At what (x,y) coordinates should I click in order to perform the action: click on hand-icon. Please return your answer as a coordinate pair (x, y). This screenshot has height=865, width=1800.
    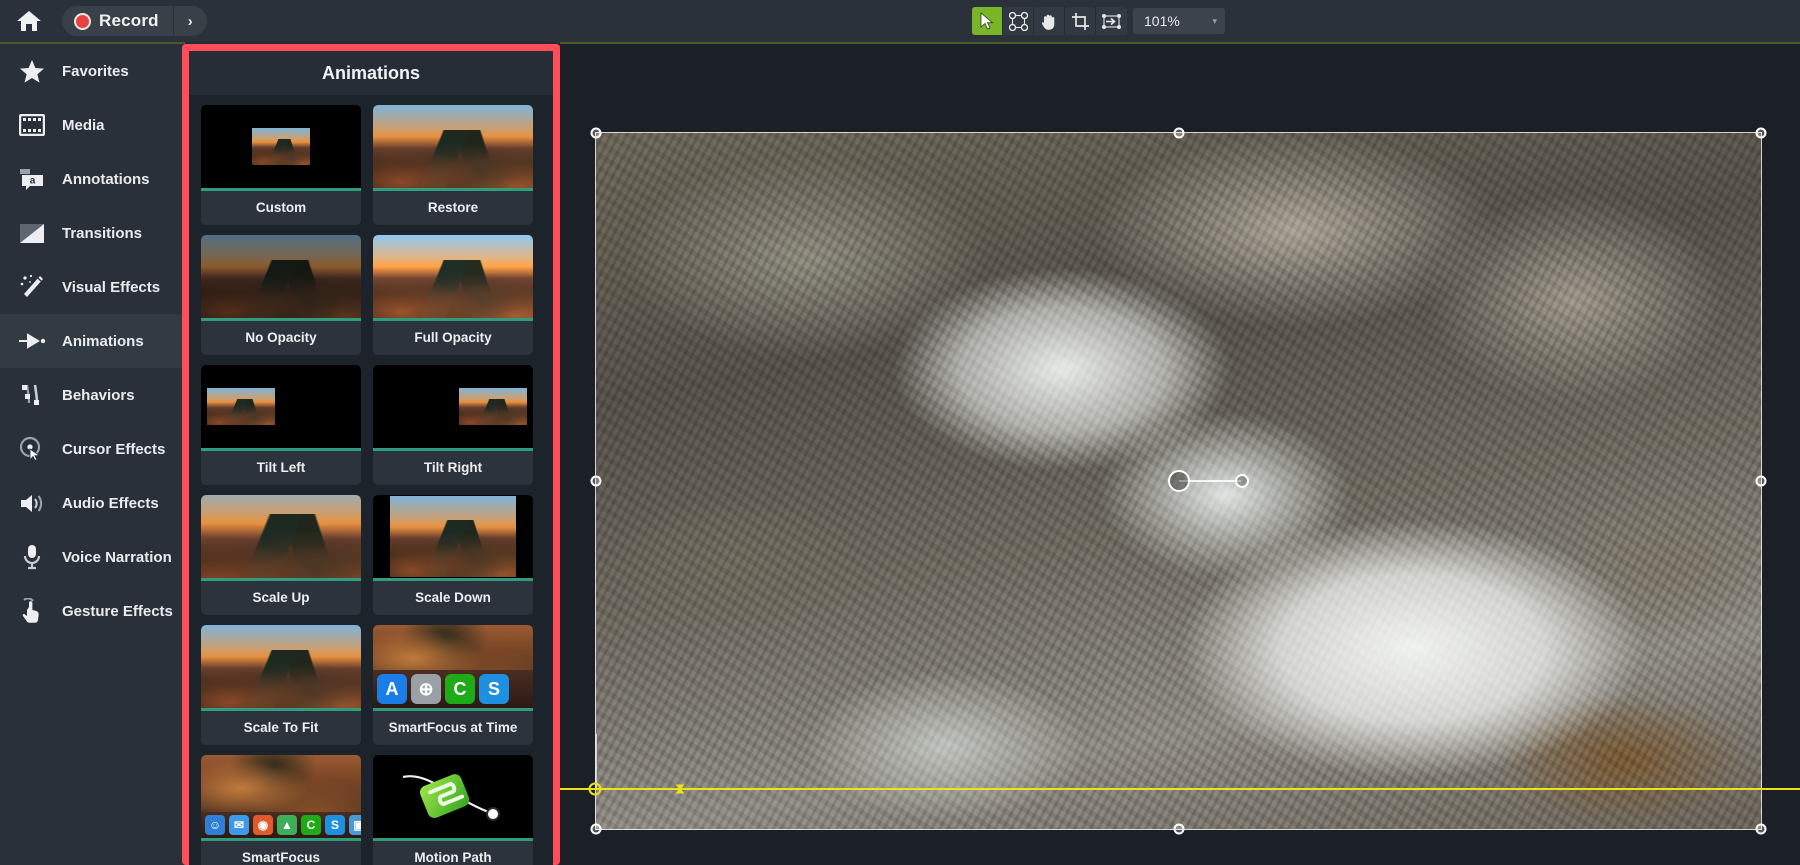
    Looking at the image, I should click on (1048, 22).